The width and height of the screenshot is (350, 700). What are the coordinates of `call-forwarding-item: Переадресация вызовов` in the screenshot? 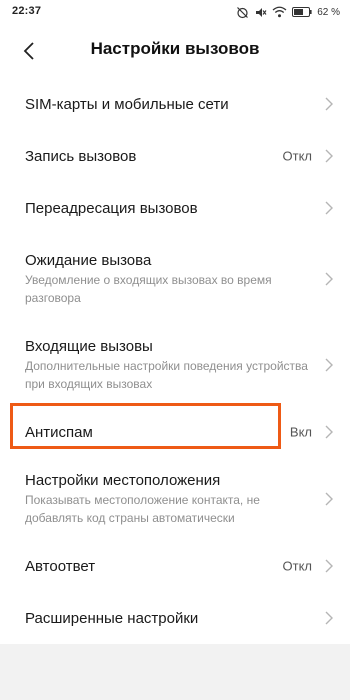 It's located at (175, 208).